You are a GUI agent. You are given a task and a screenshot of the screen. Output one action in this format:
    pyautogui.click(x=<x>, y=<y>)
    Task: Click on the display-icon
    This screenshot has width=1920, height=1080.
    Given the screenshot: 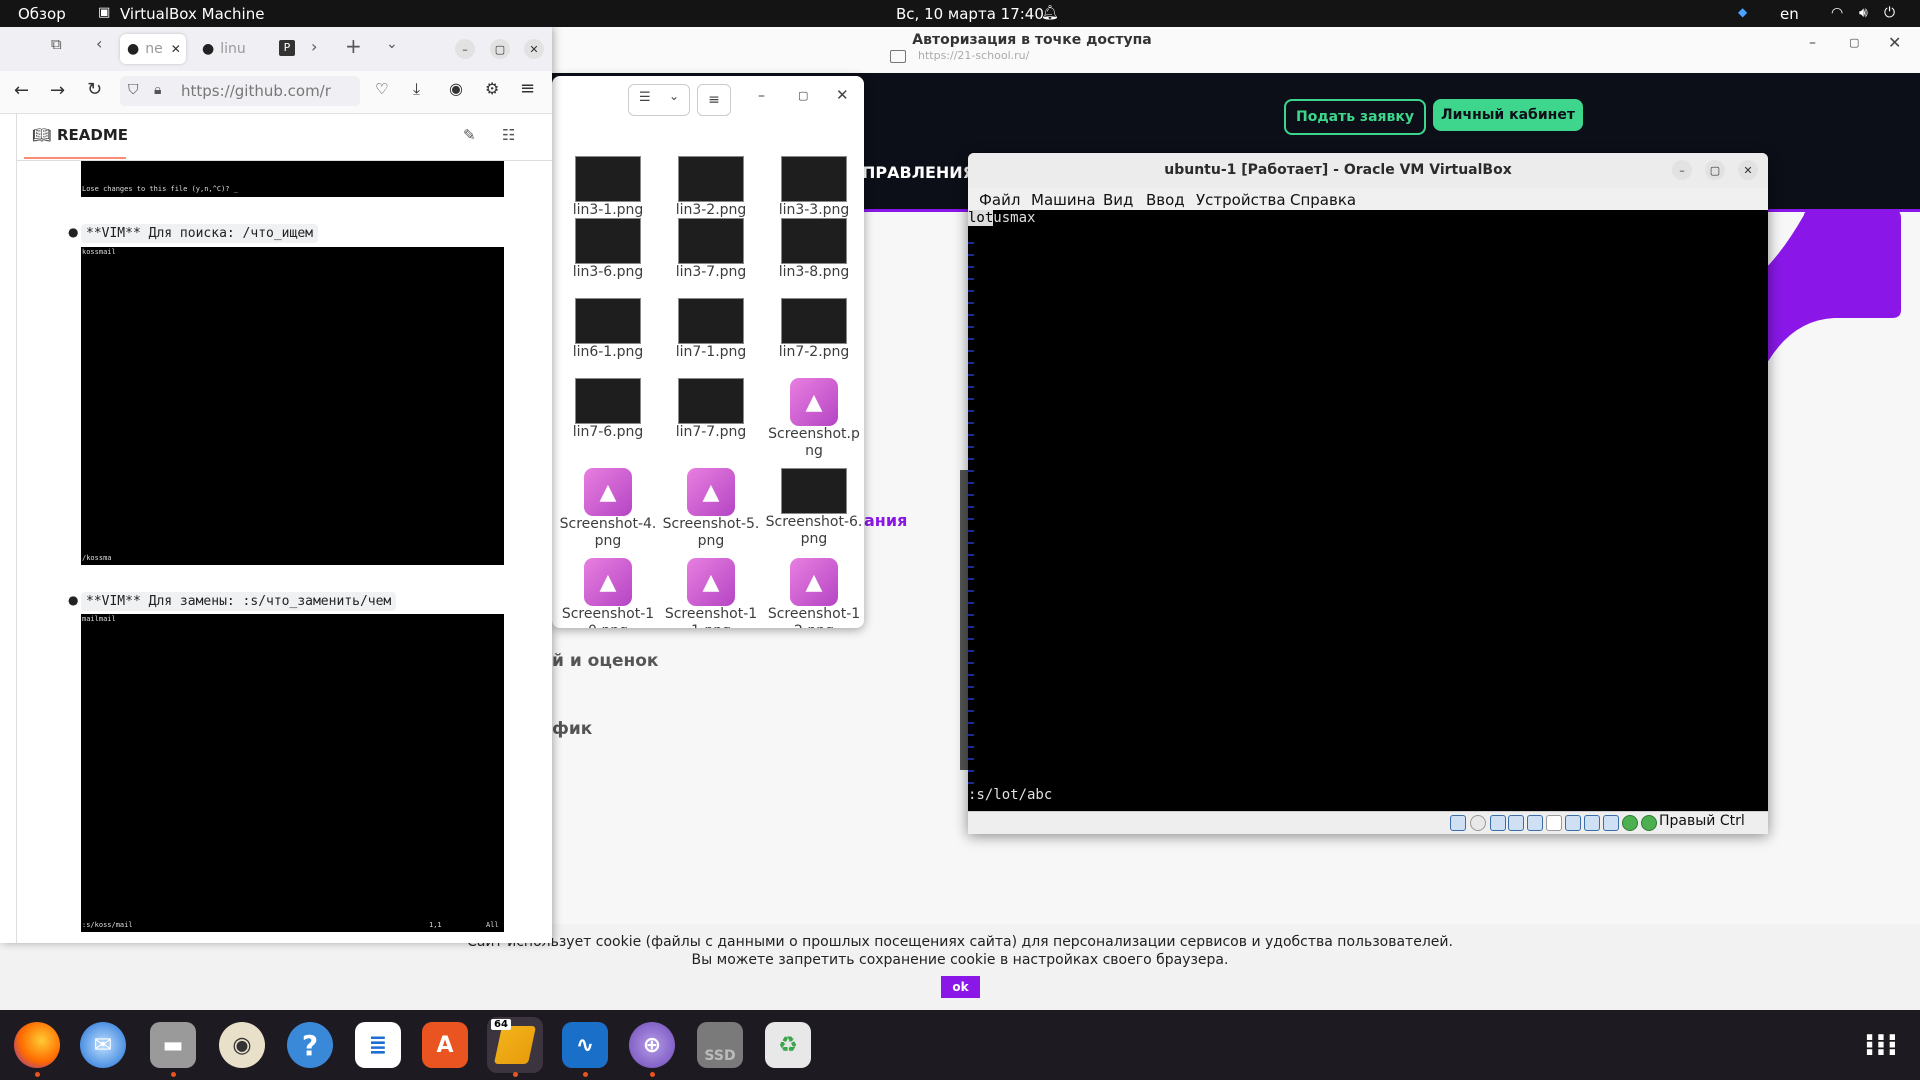 What is the action you would take?
    pyautogui.click(x=1573, y=823)
    